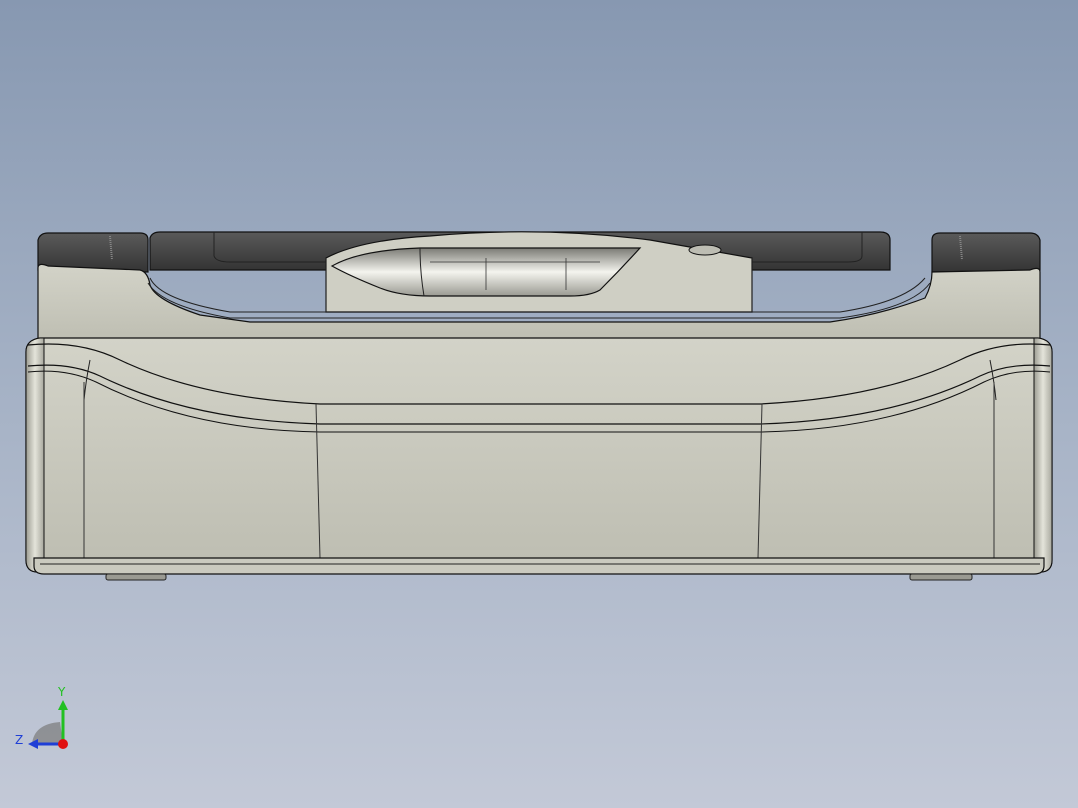  What do you see at coordinates (63, 705) in the screenshot?
I see `y-axis-arrow` at bounding box center [63, 705].